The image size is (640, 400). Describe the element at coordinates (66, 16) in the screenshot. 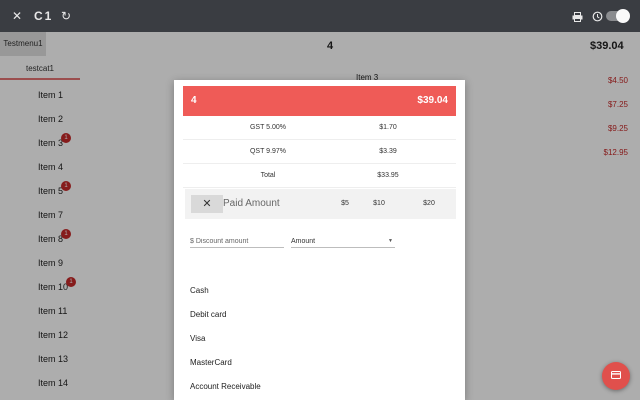

I see `refresh-icon: ↻` at that location.